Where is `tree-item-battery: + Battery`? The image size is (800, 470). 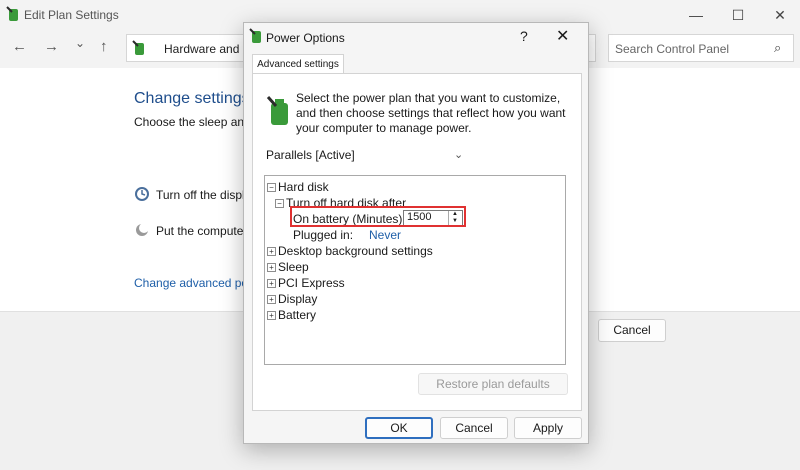 tree-item-battery: + Battery is located at coordinates (291, 315).